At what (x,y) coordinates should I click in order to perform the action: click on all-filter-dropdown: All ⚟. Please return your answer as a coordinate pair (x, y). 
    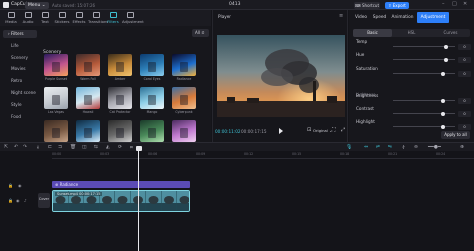
    Looking at the image, I should click on (200, 33).